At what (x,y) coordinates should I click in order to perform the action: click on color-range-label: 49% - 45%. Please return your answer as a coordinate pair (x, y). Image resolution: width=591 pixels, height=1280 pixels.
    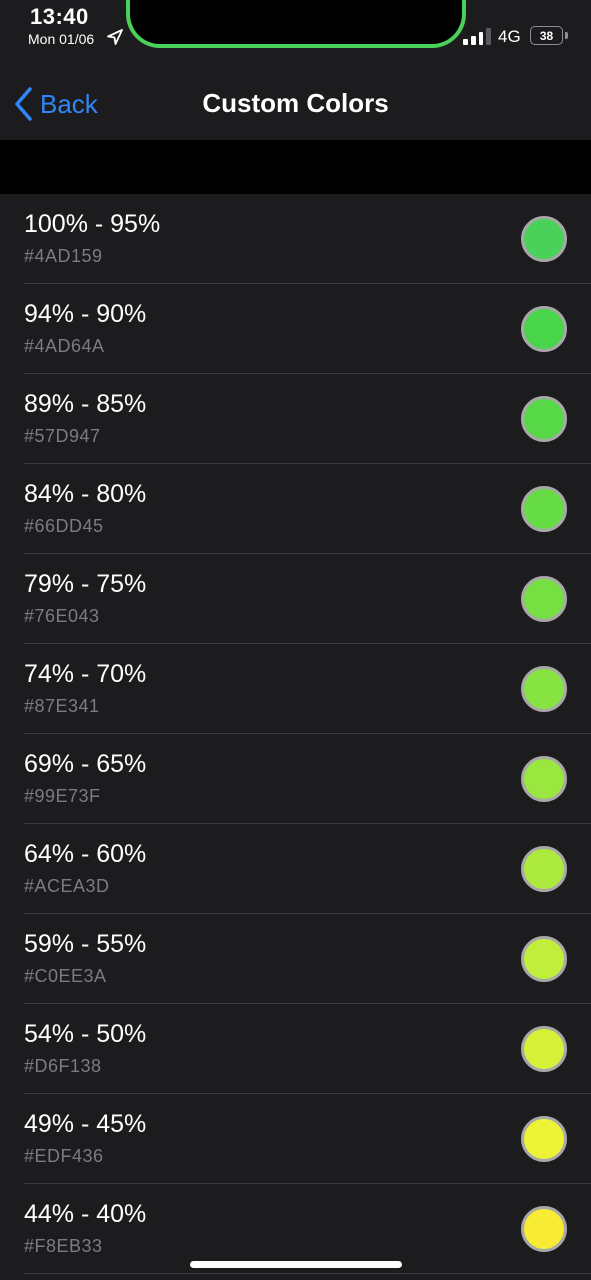
    Looking at the image, I should click on (85, 1124).